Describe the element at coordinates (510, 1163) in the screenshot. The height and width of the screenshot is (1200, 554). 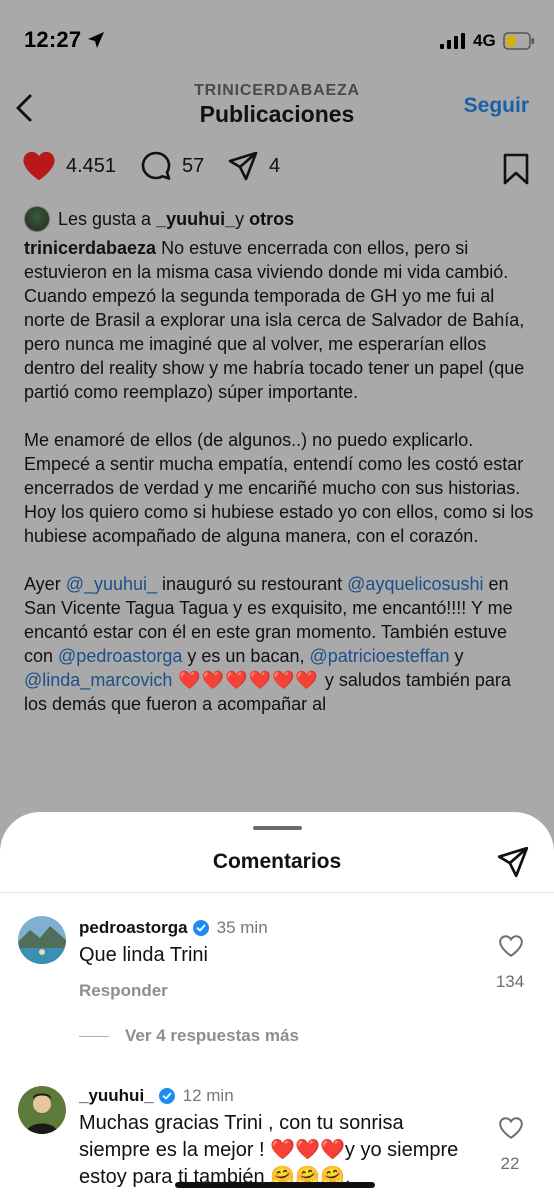
I see `comment-likes-count: 22` at that location.